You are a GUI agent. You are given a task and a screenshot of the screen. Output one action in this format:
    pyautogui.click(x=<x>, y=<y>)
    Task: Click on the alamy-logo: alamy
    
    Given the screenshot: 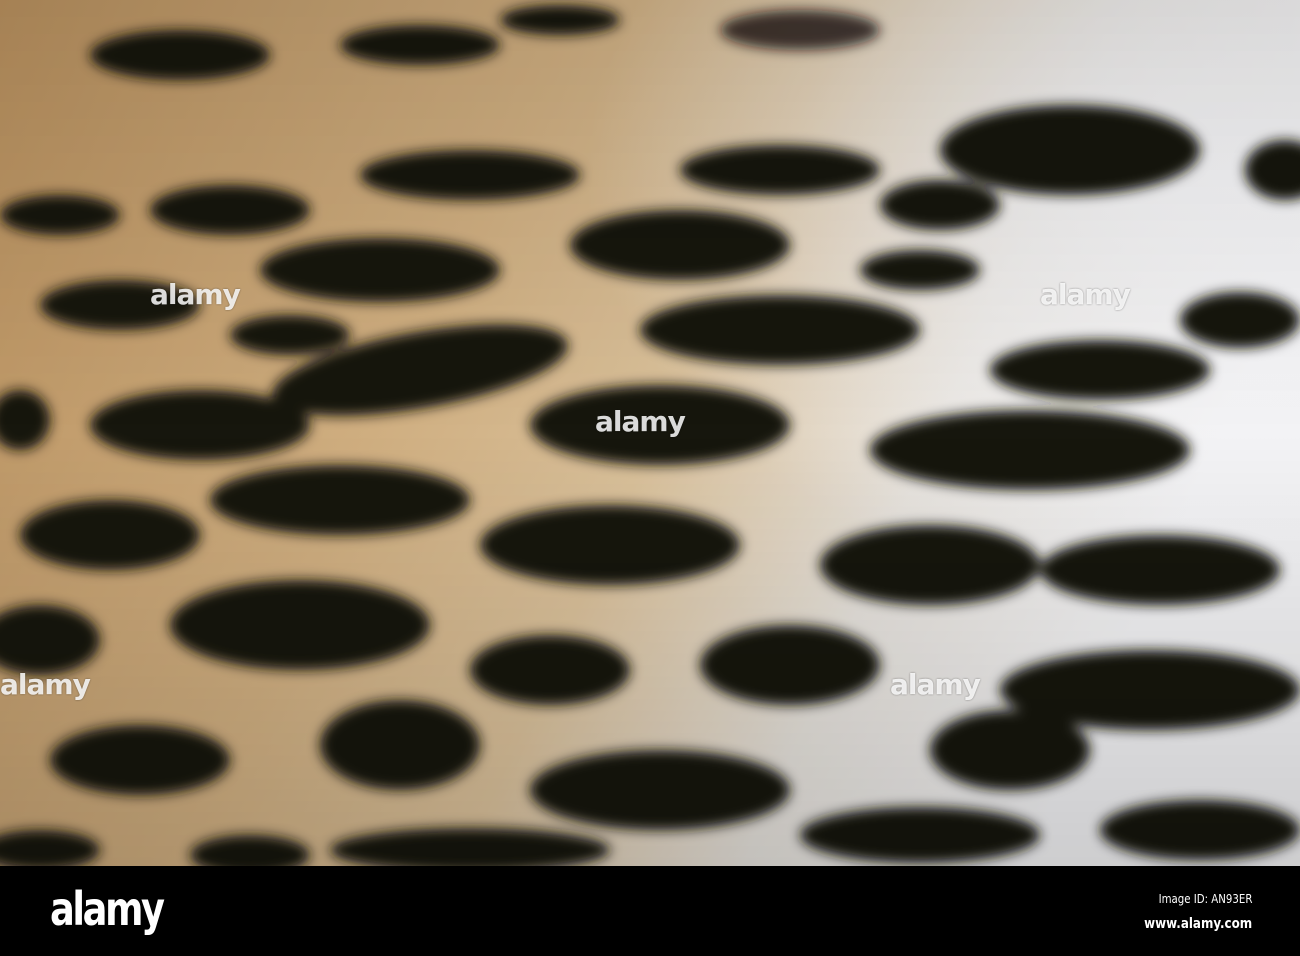 What is the action you would take?
    pyautogui.click(x=107, y=909)
    